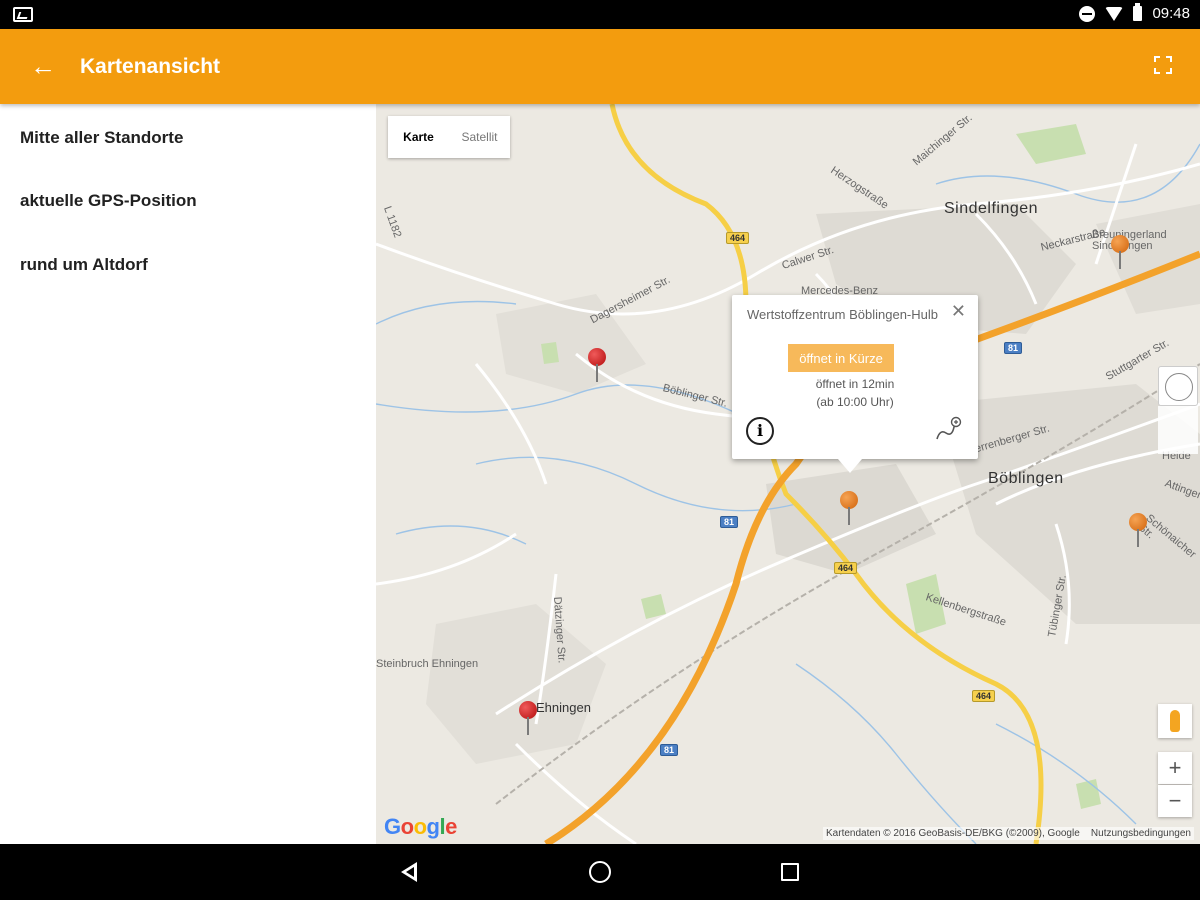 The image size is (1200, 900). I want to click on map-type-satellite: Satellit, so click(479, 137).